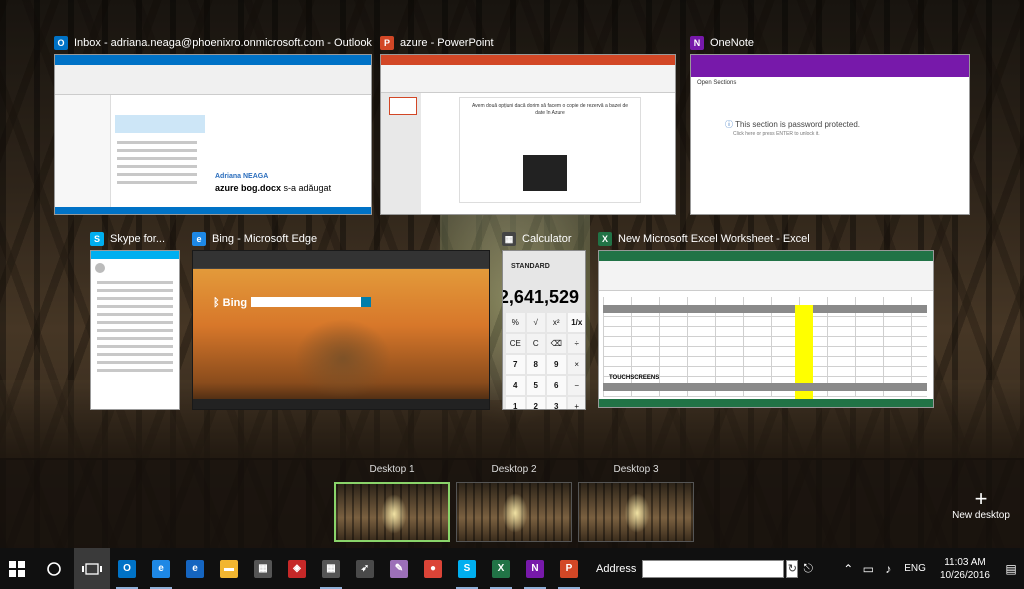 This screenshot has height=589, width=1024. I want to click on calculator-key: %, so click(515, 322).